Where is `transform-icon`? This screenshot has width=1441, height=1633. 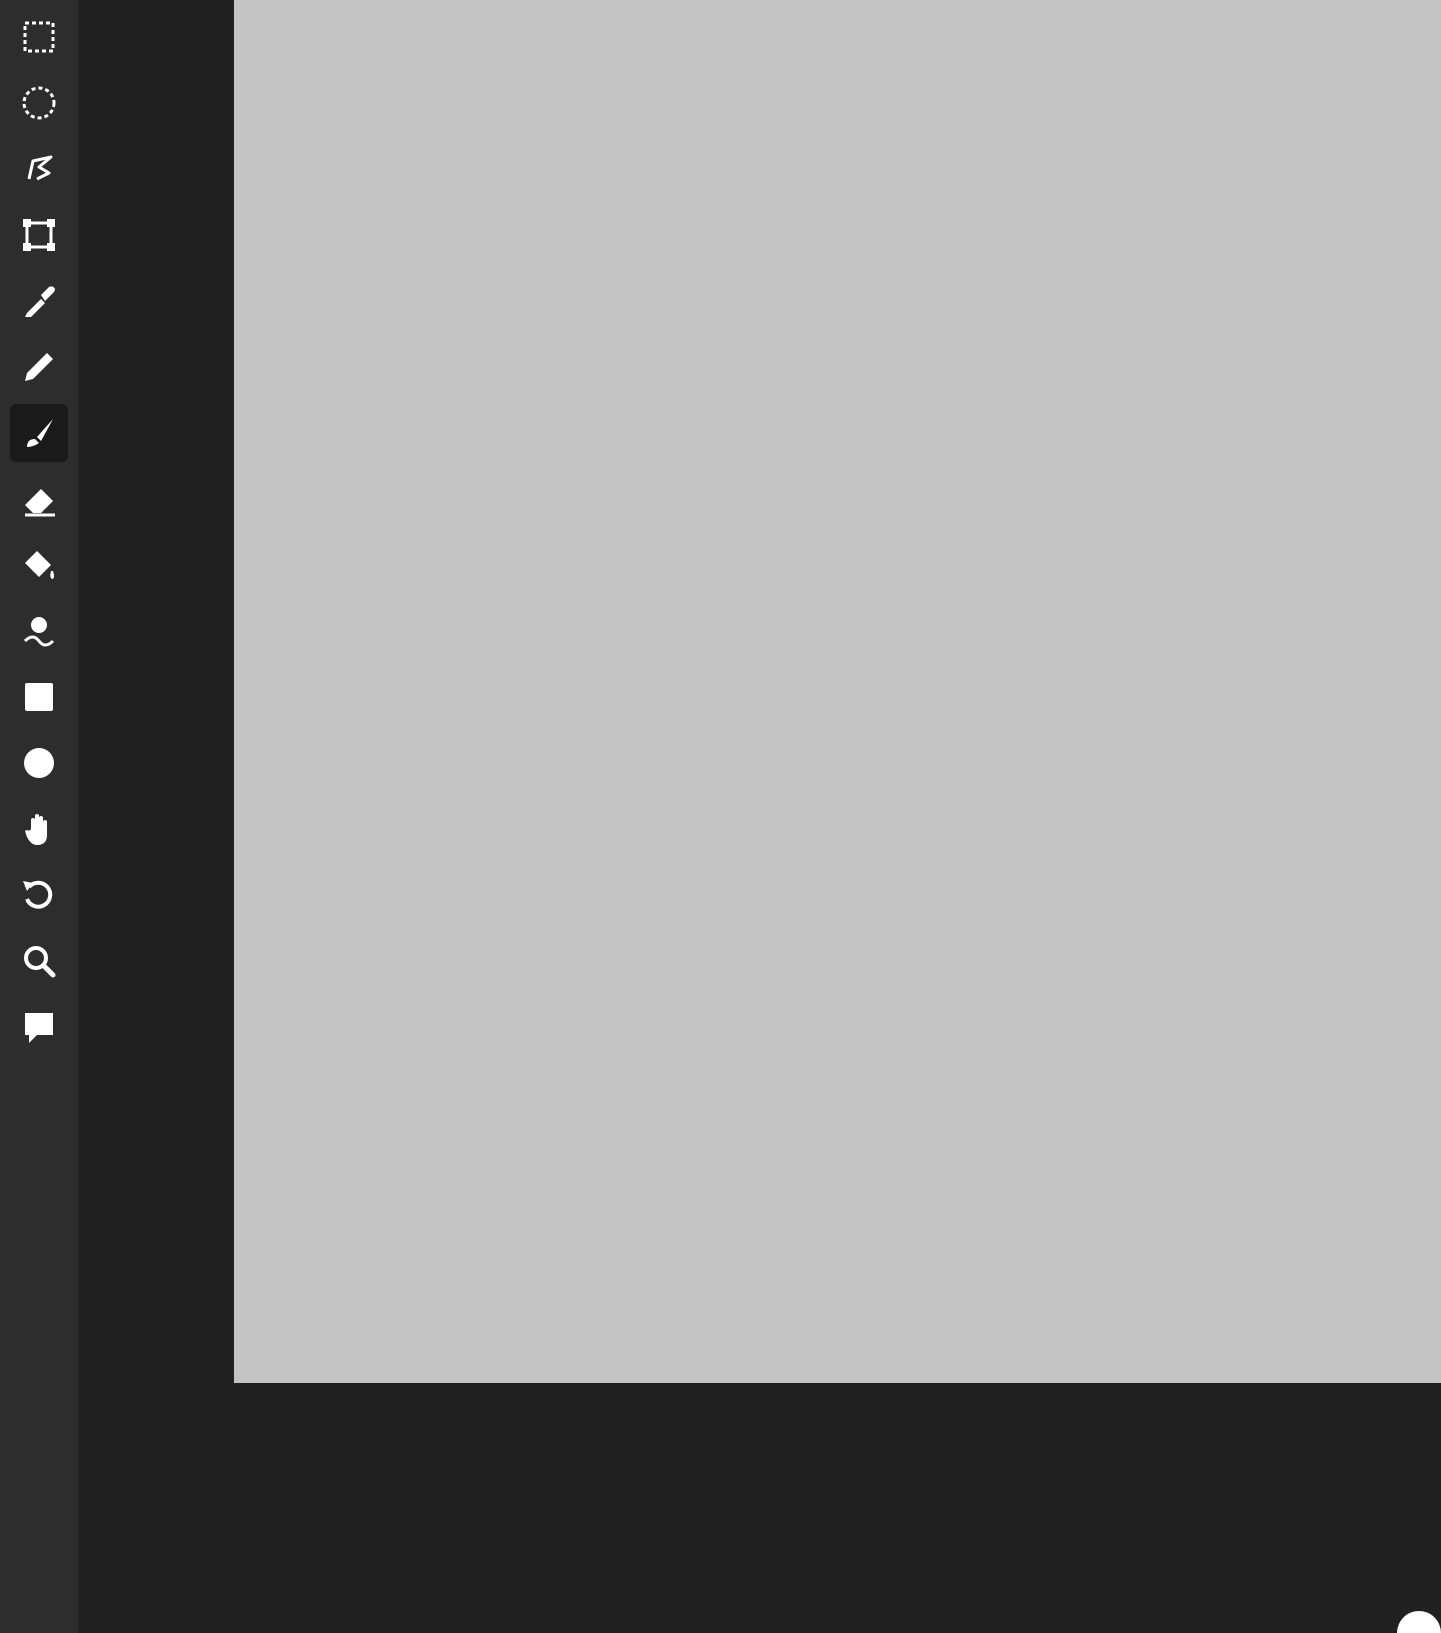 transform-icon is located at coordinates (39, 235).